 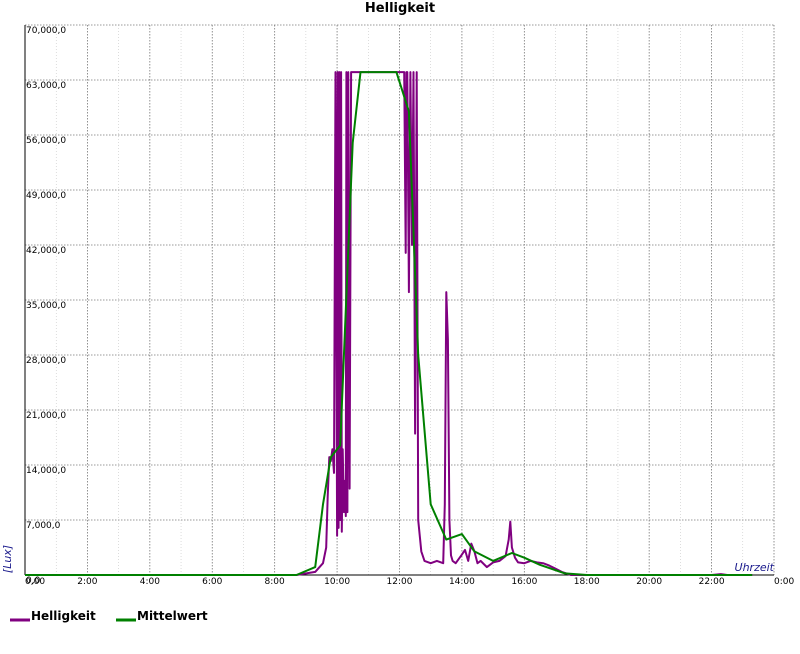 I want to click on x-tick-label: 14:00, so click(x=462, y=582).